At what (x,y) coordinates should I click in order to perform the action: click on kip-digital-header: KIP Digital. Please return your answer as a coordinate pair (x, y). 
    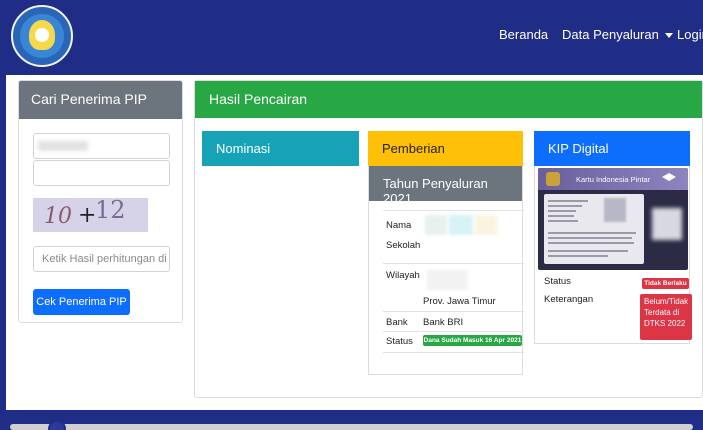
    Looking at the image, I should click on (612, 148).